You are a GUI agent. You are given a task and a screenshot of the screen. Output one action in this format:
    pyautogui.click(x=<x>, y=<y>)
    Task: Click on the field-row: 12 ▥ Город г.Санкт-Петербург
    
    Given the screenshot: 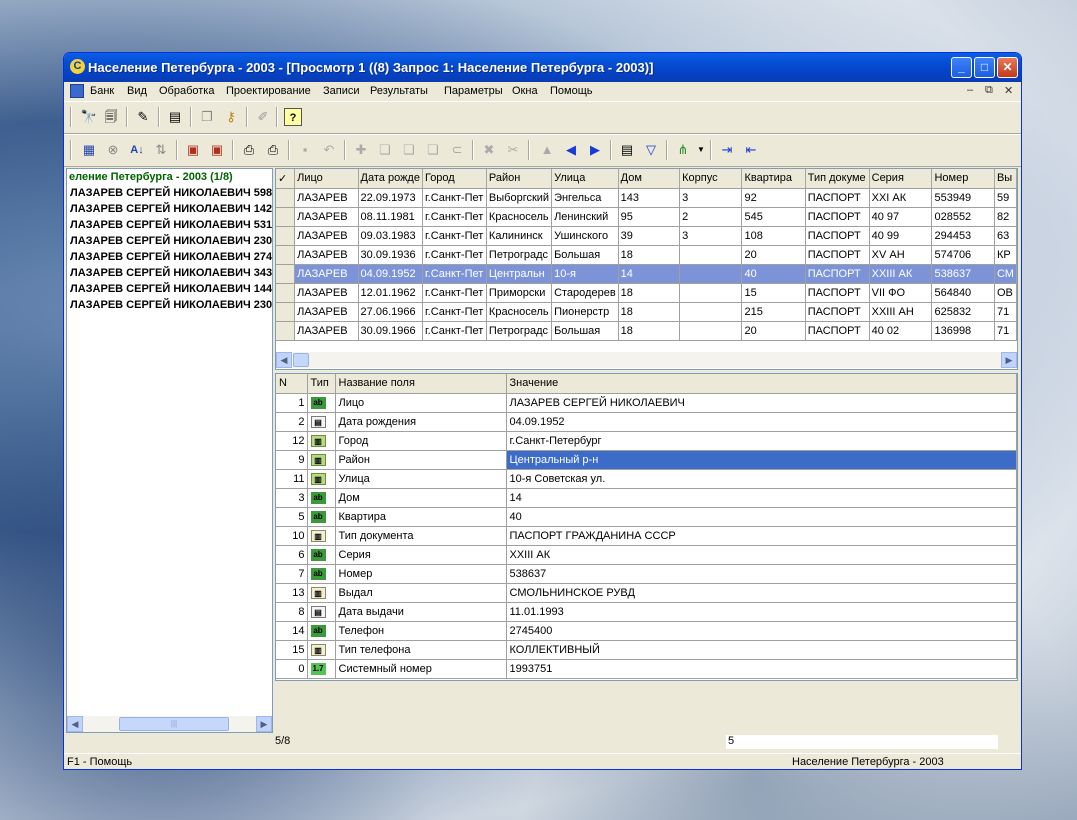 What is the action you would take?
    pyautogui.click(x=646, y=441)
    